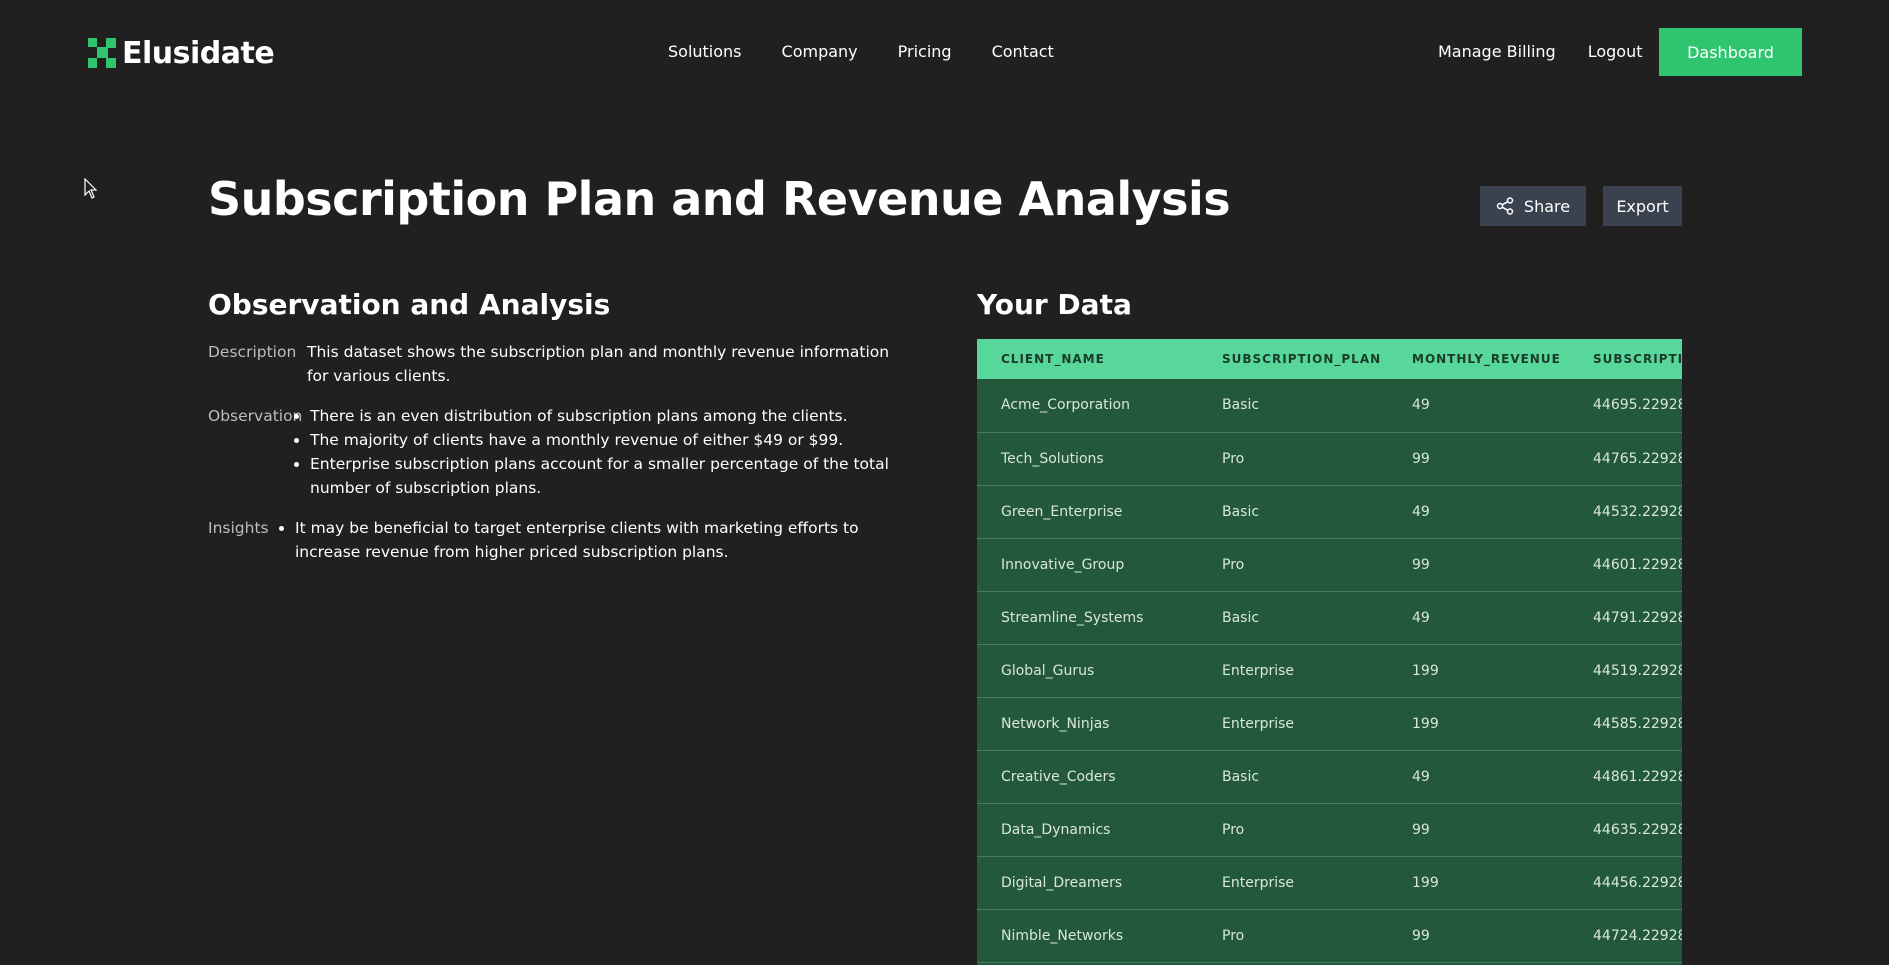 The width and height of the screenshot is (1889, 965). Describe the element at coordinates (1637, 405) in the screenshot. I see `table-cell: 44695.229282` at that location.